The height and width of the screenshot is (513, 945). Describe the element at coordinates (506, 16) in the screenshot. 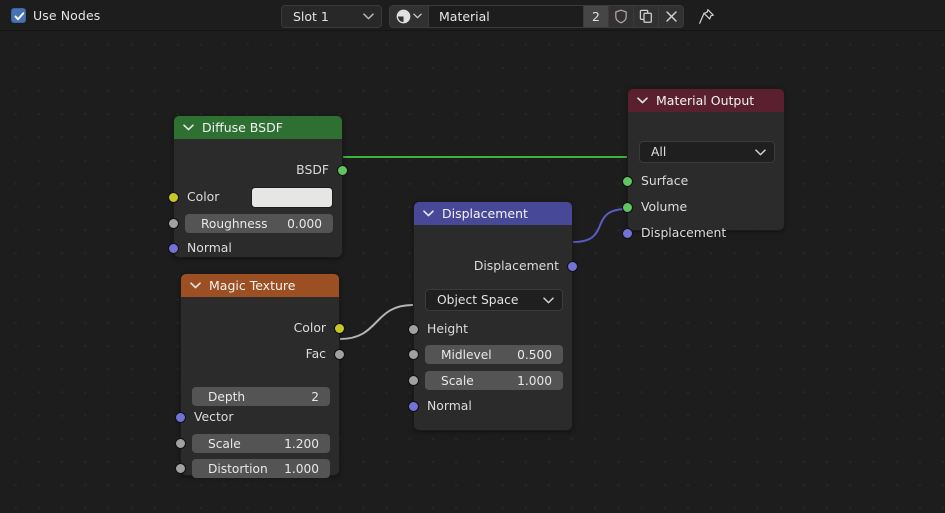

I see `material-name-input: Material` at that location.